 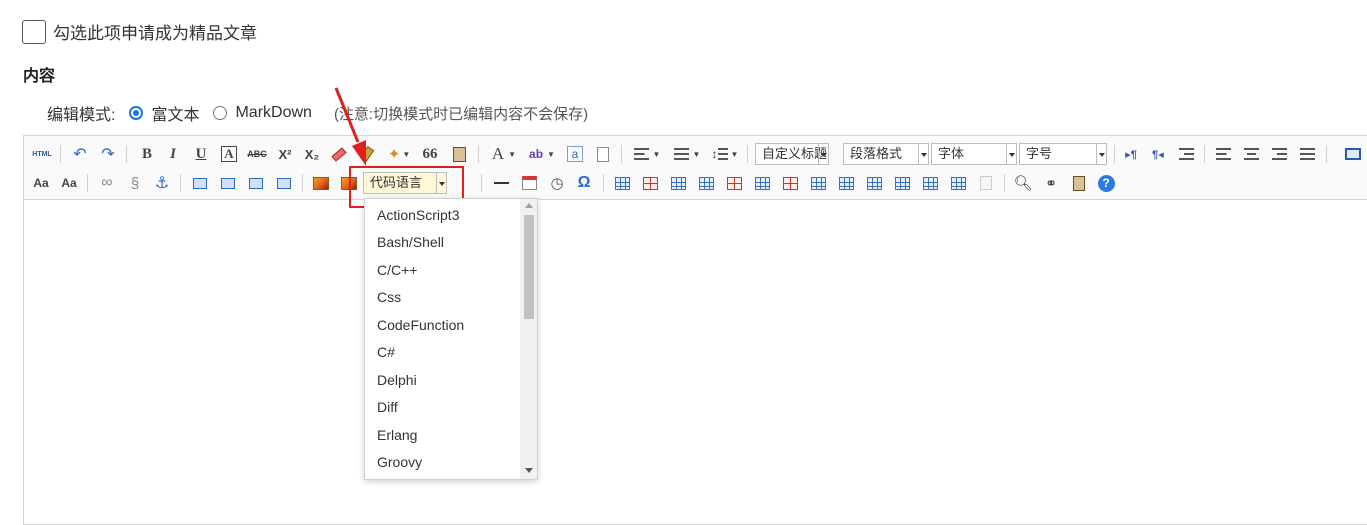 I want to click on preview-icon: 🔍︎, so click(x=1023, y=183).